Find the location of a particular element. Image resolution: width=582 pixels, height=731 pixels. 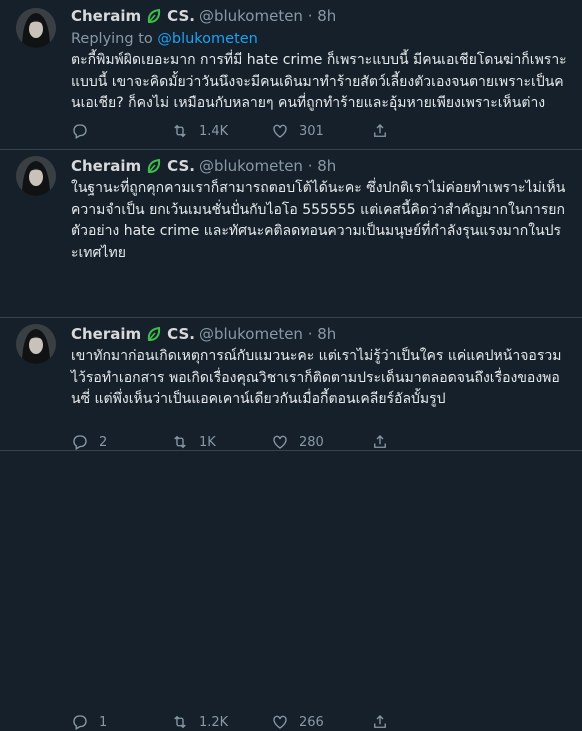

retweet-button: 1.4K is located at coordinates (221, 131).